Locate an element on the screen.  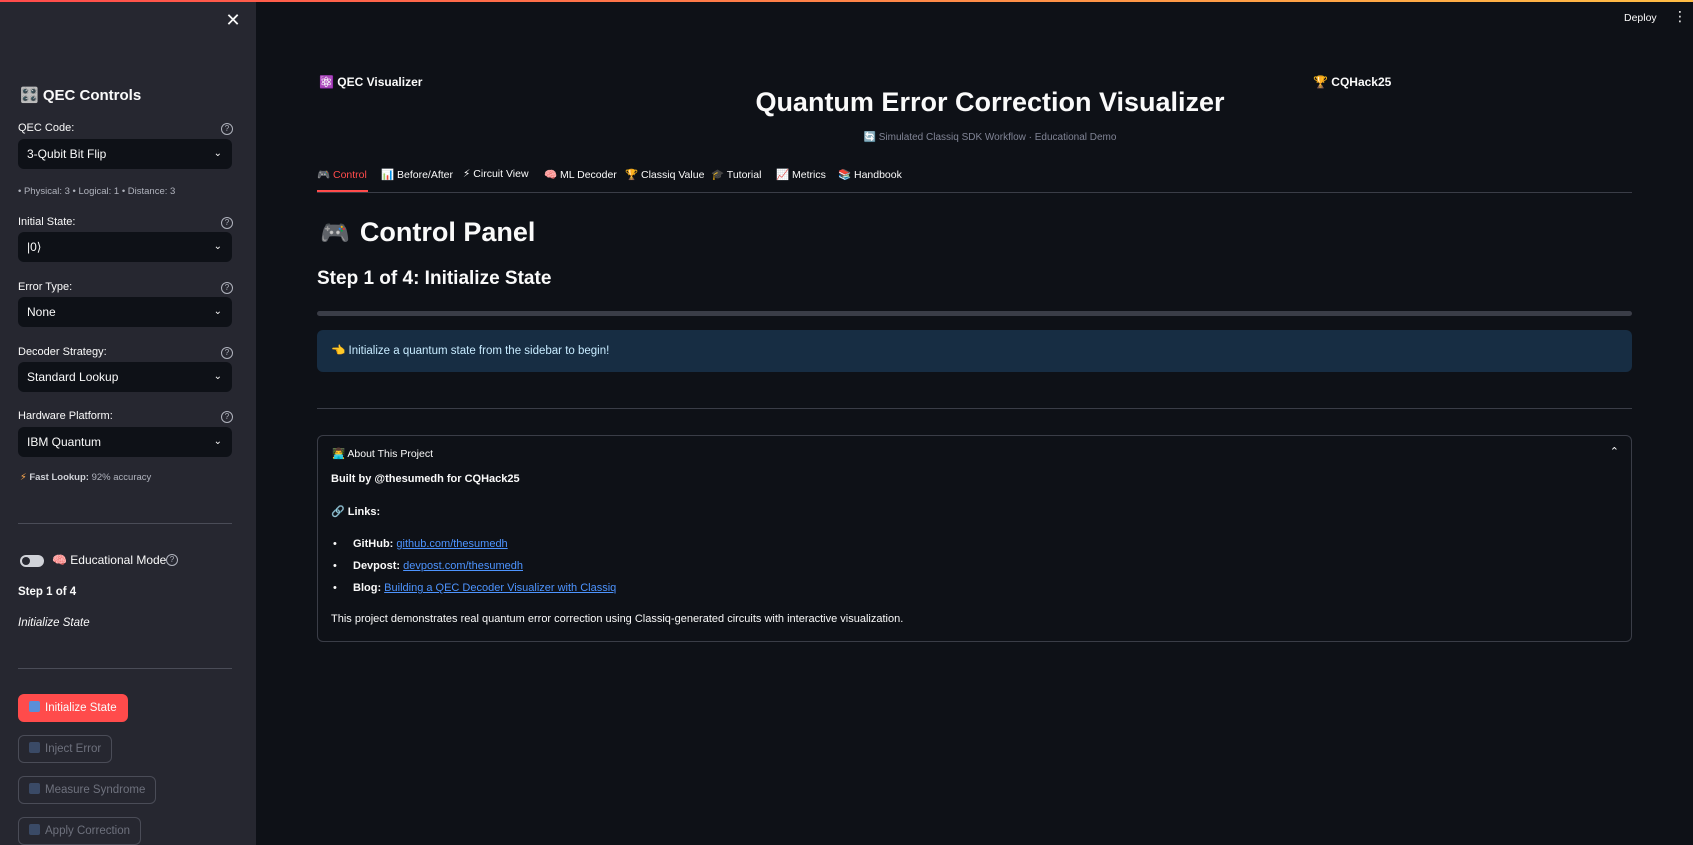
tab-ml-decoder: 🧠 ML Decoder is located at coordinates (580, 174).